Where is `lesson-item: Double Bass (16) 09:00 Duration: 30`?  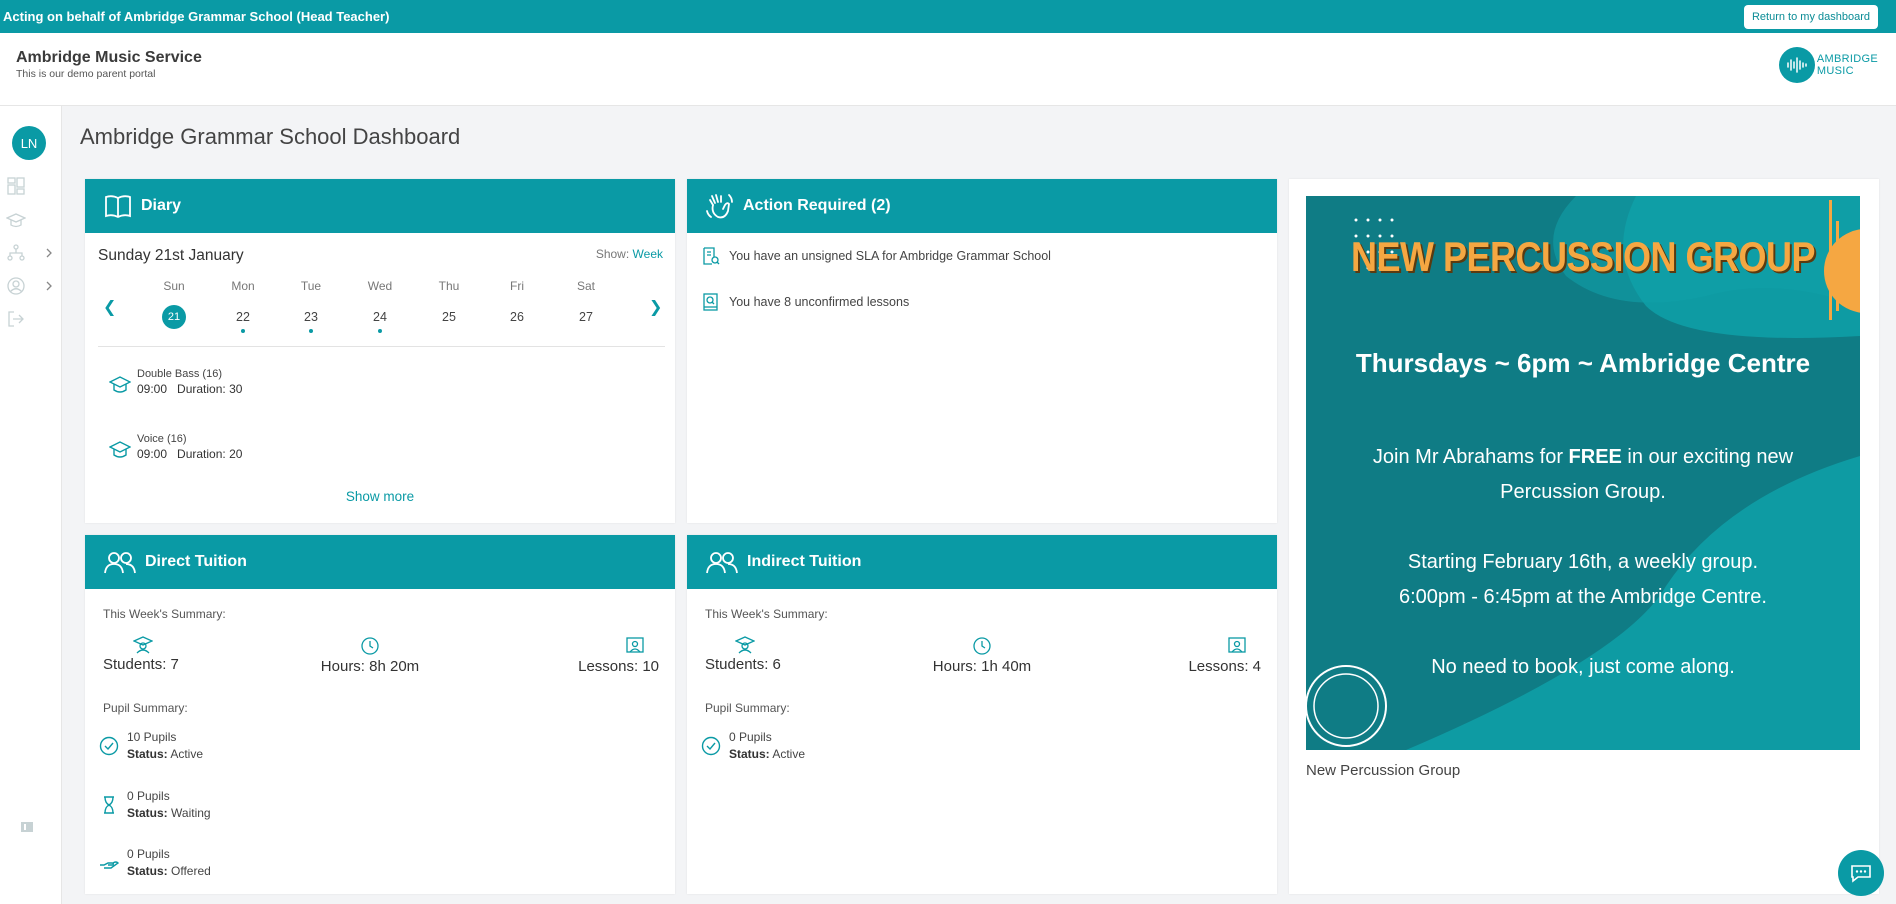
lesson-item: Double Bass (16) 09:00 Duration: 30 is located at coordinates (175, 382).